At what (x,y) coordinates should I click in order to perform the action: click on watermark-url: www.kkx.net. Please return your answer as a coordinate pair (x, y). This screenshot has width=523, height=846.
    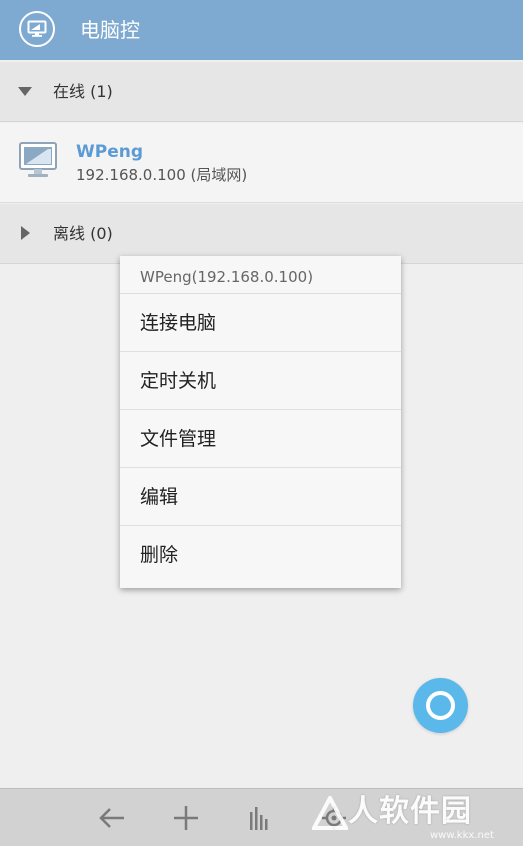
    Looking at the image, I should click on (462, 835).